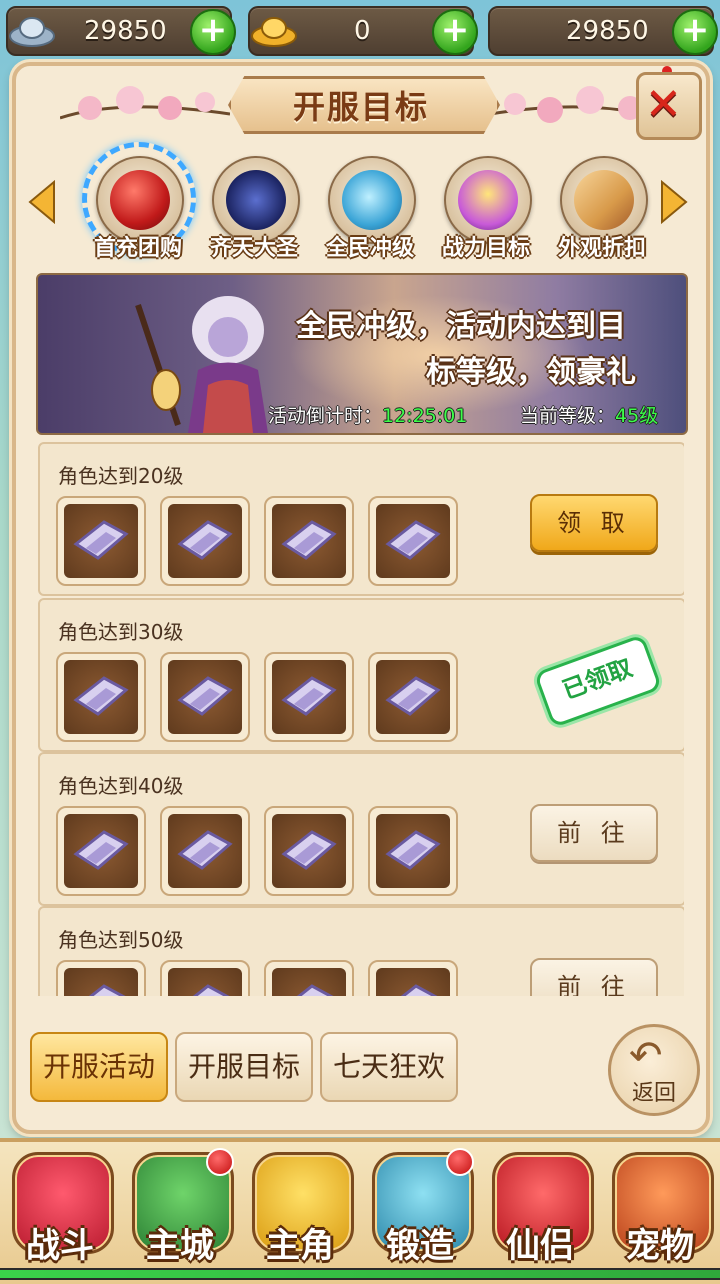 The image size is (720, 1284). Describe the element at coordinates (121, 476) in the screenshot. I see `row-title: 角色达到20级` at that location.